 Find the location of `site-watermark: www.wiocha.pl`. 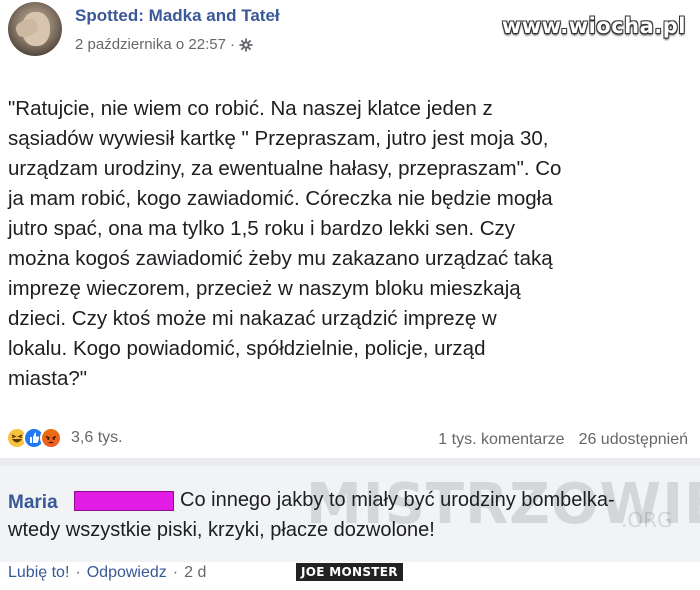

site-watermark: www.wiocha.pl is located at coordinates (593, 26).